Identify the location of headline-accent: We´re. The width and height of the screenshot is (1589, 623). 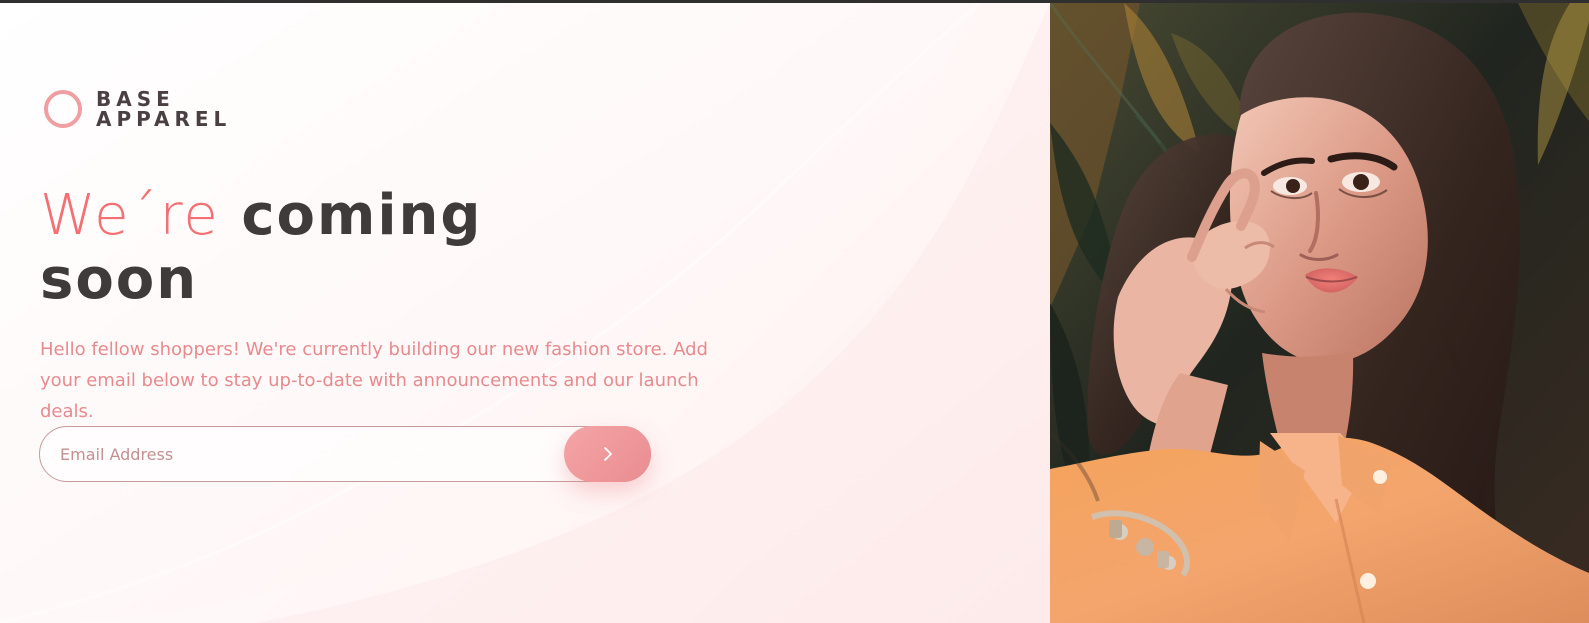
(130, 215).